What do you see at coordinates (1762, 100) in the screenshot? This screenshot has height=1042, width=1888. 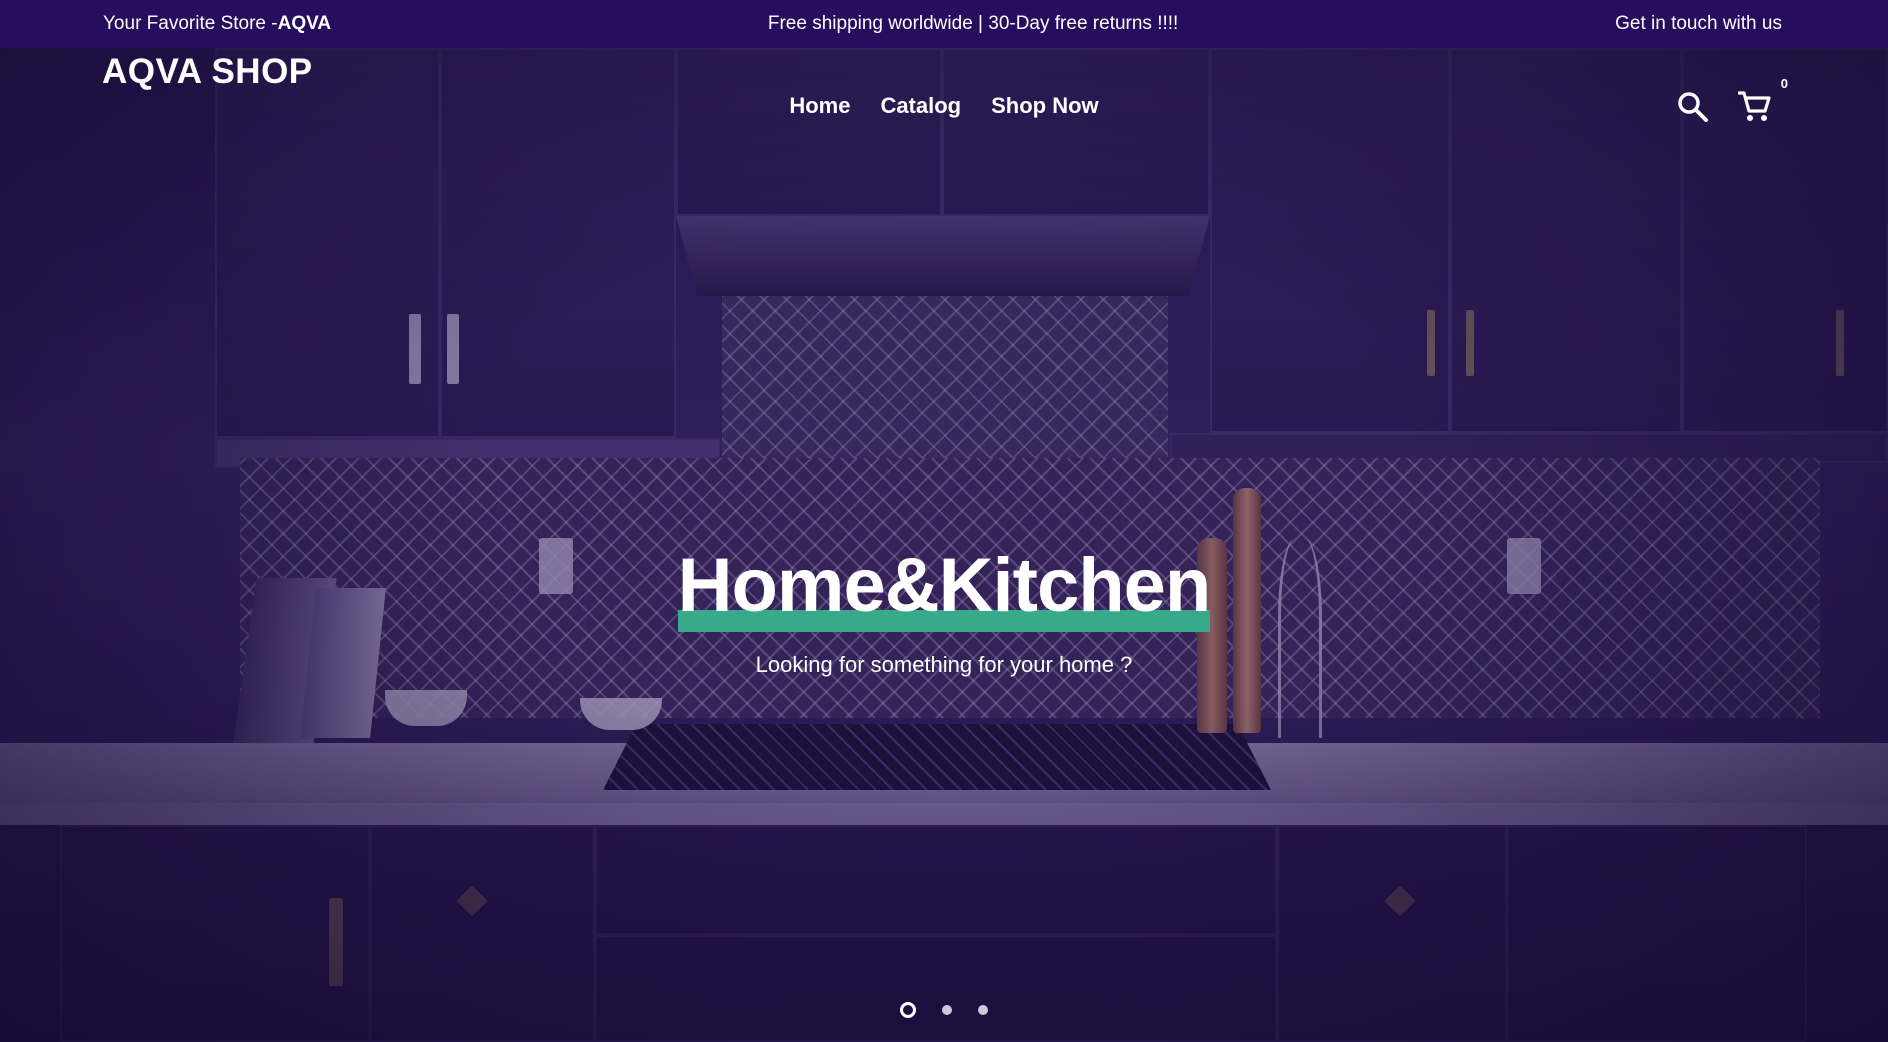 I see `cart-icon: 0` at bounding box center [1762, 100].